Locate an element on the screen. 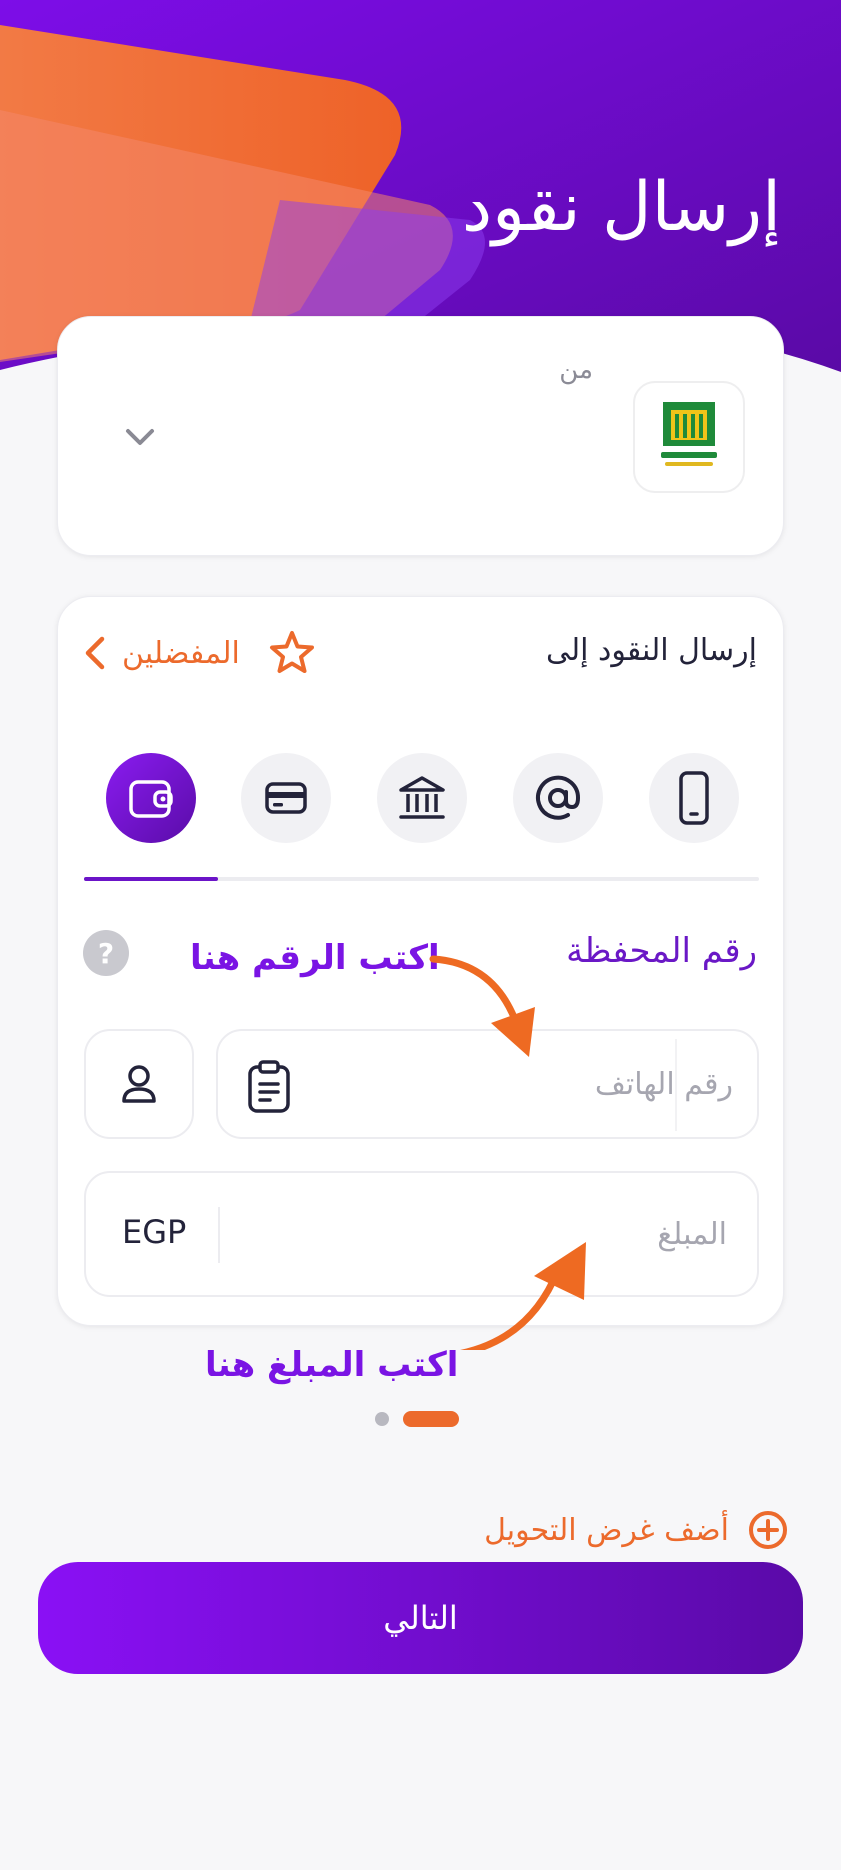 The image size is (841, 1870). annotation-arrow-amount-icon is located at coordinates (522, 1296).